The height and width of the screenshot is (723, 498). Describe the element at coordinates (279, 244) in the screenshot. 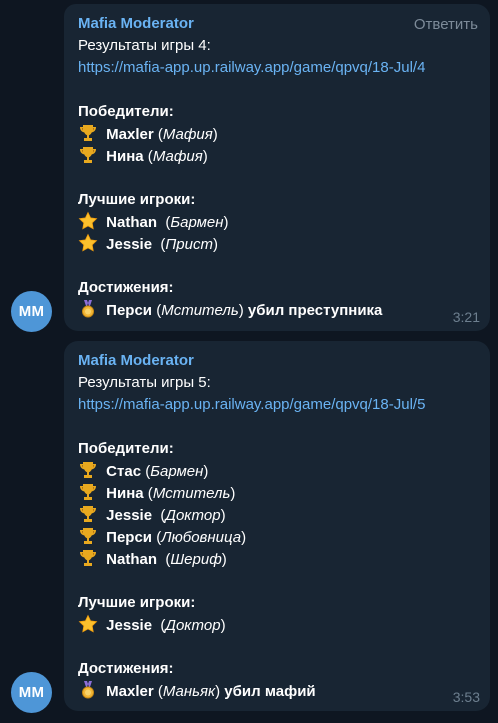

I see `list-item: Jessie (Прист)` at that location.